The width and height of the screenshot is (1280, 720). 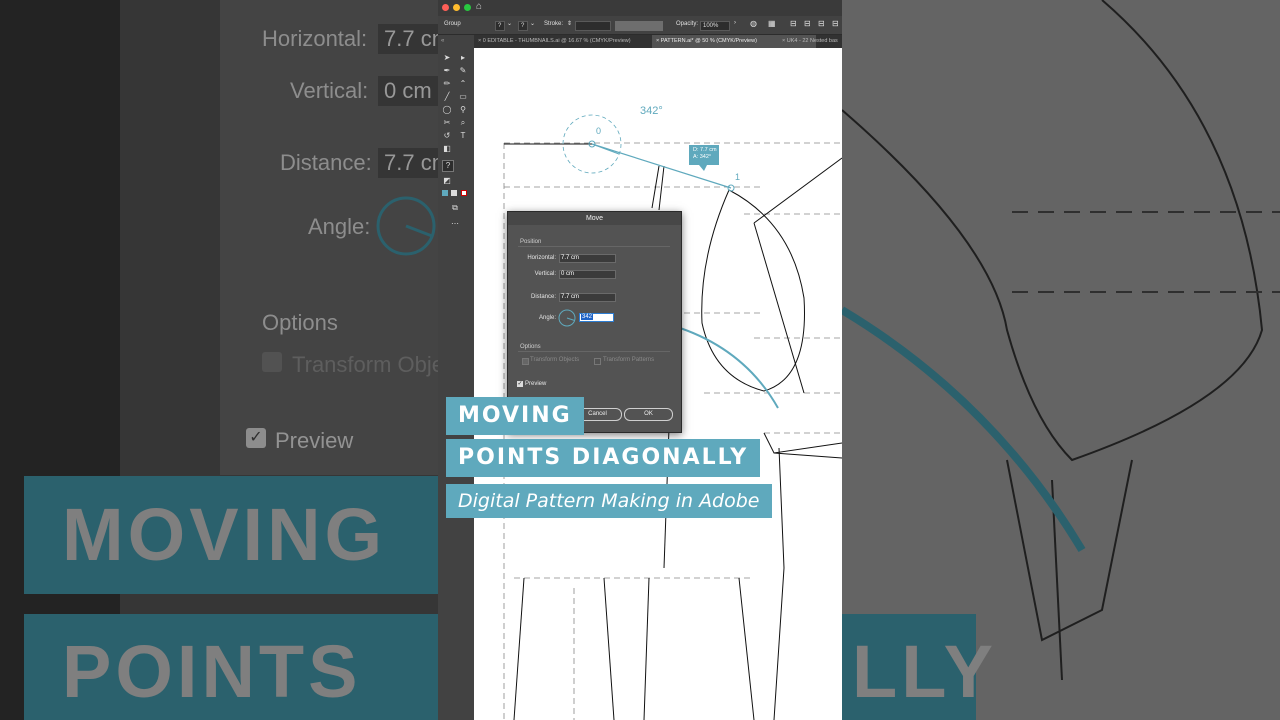 What do you see at coordinates (531, 242) in the screenshot?
I see `position-heading: Position` at bounding box center [531, 242].